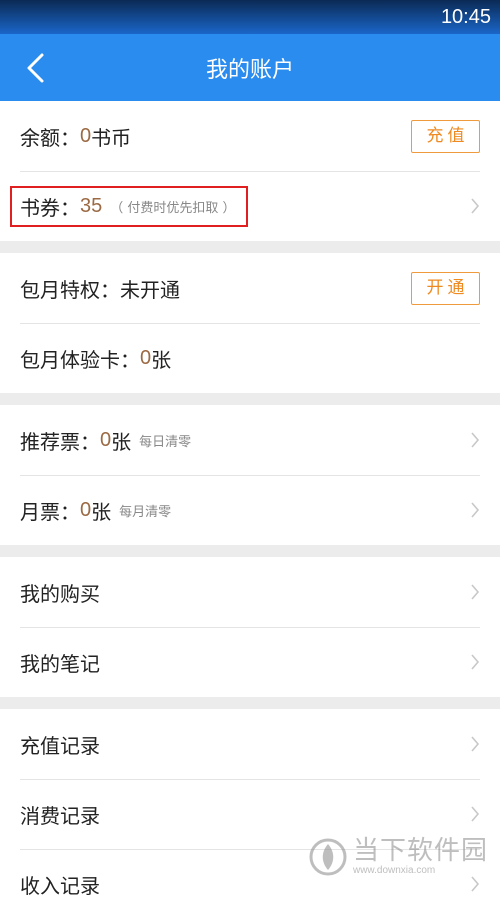 The image size is (500, 919). I want to click on activate-button: 开通, so click(445, 288).